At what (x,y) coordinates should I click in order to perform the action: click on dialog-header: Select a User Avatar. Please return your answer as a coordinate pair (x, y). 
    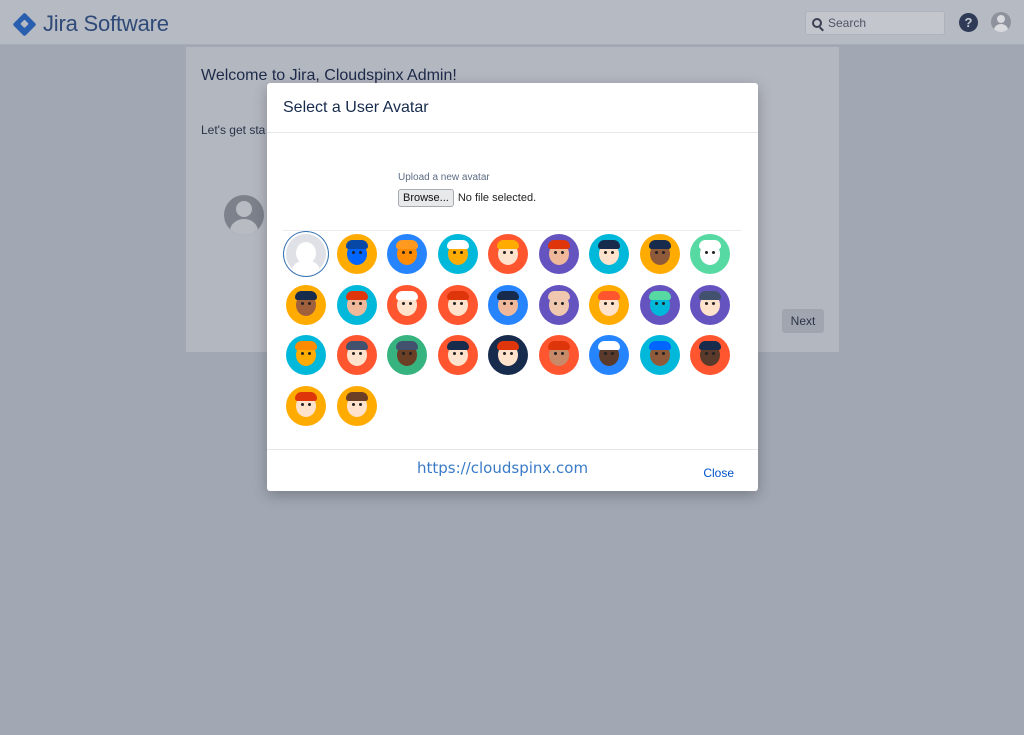
    Looking at the image, I should click on (512, 108).